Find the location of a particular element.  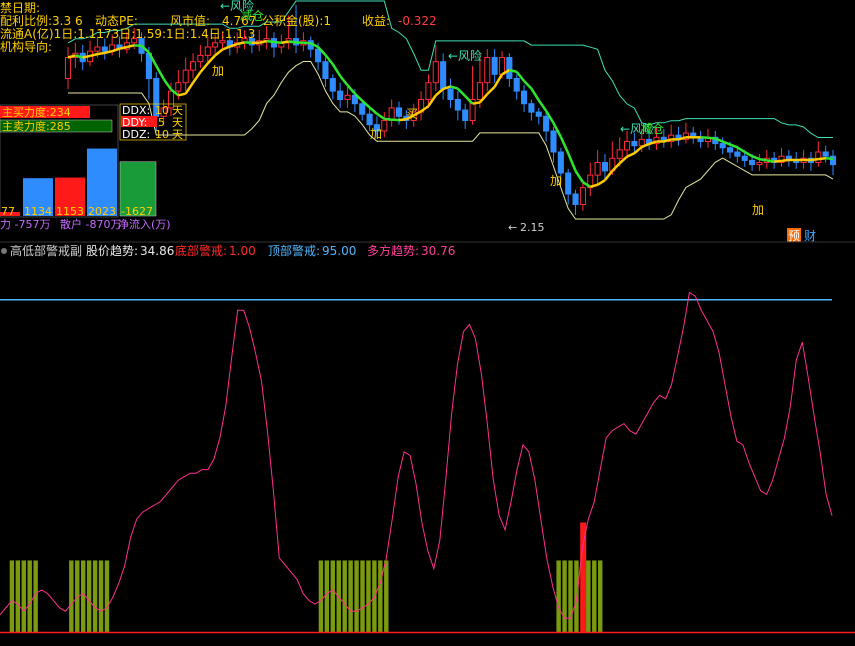

bottom-value: 1.00 is located at coordinates (242, 251).